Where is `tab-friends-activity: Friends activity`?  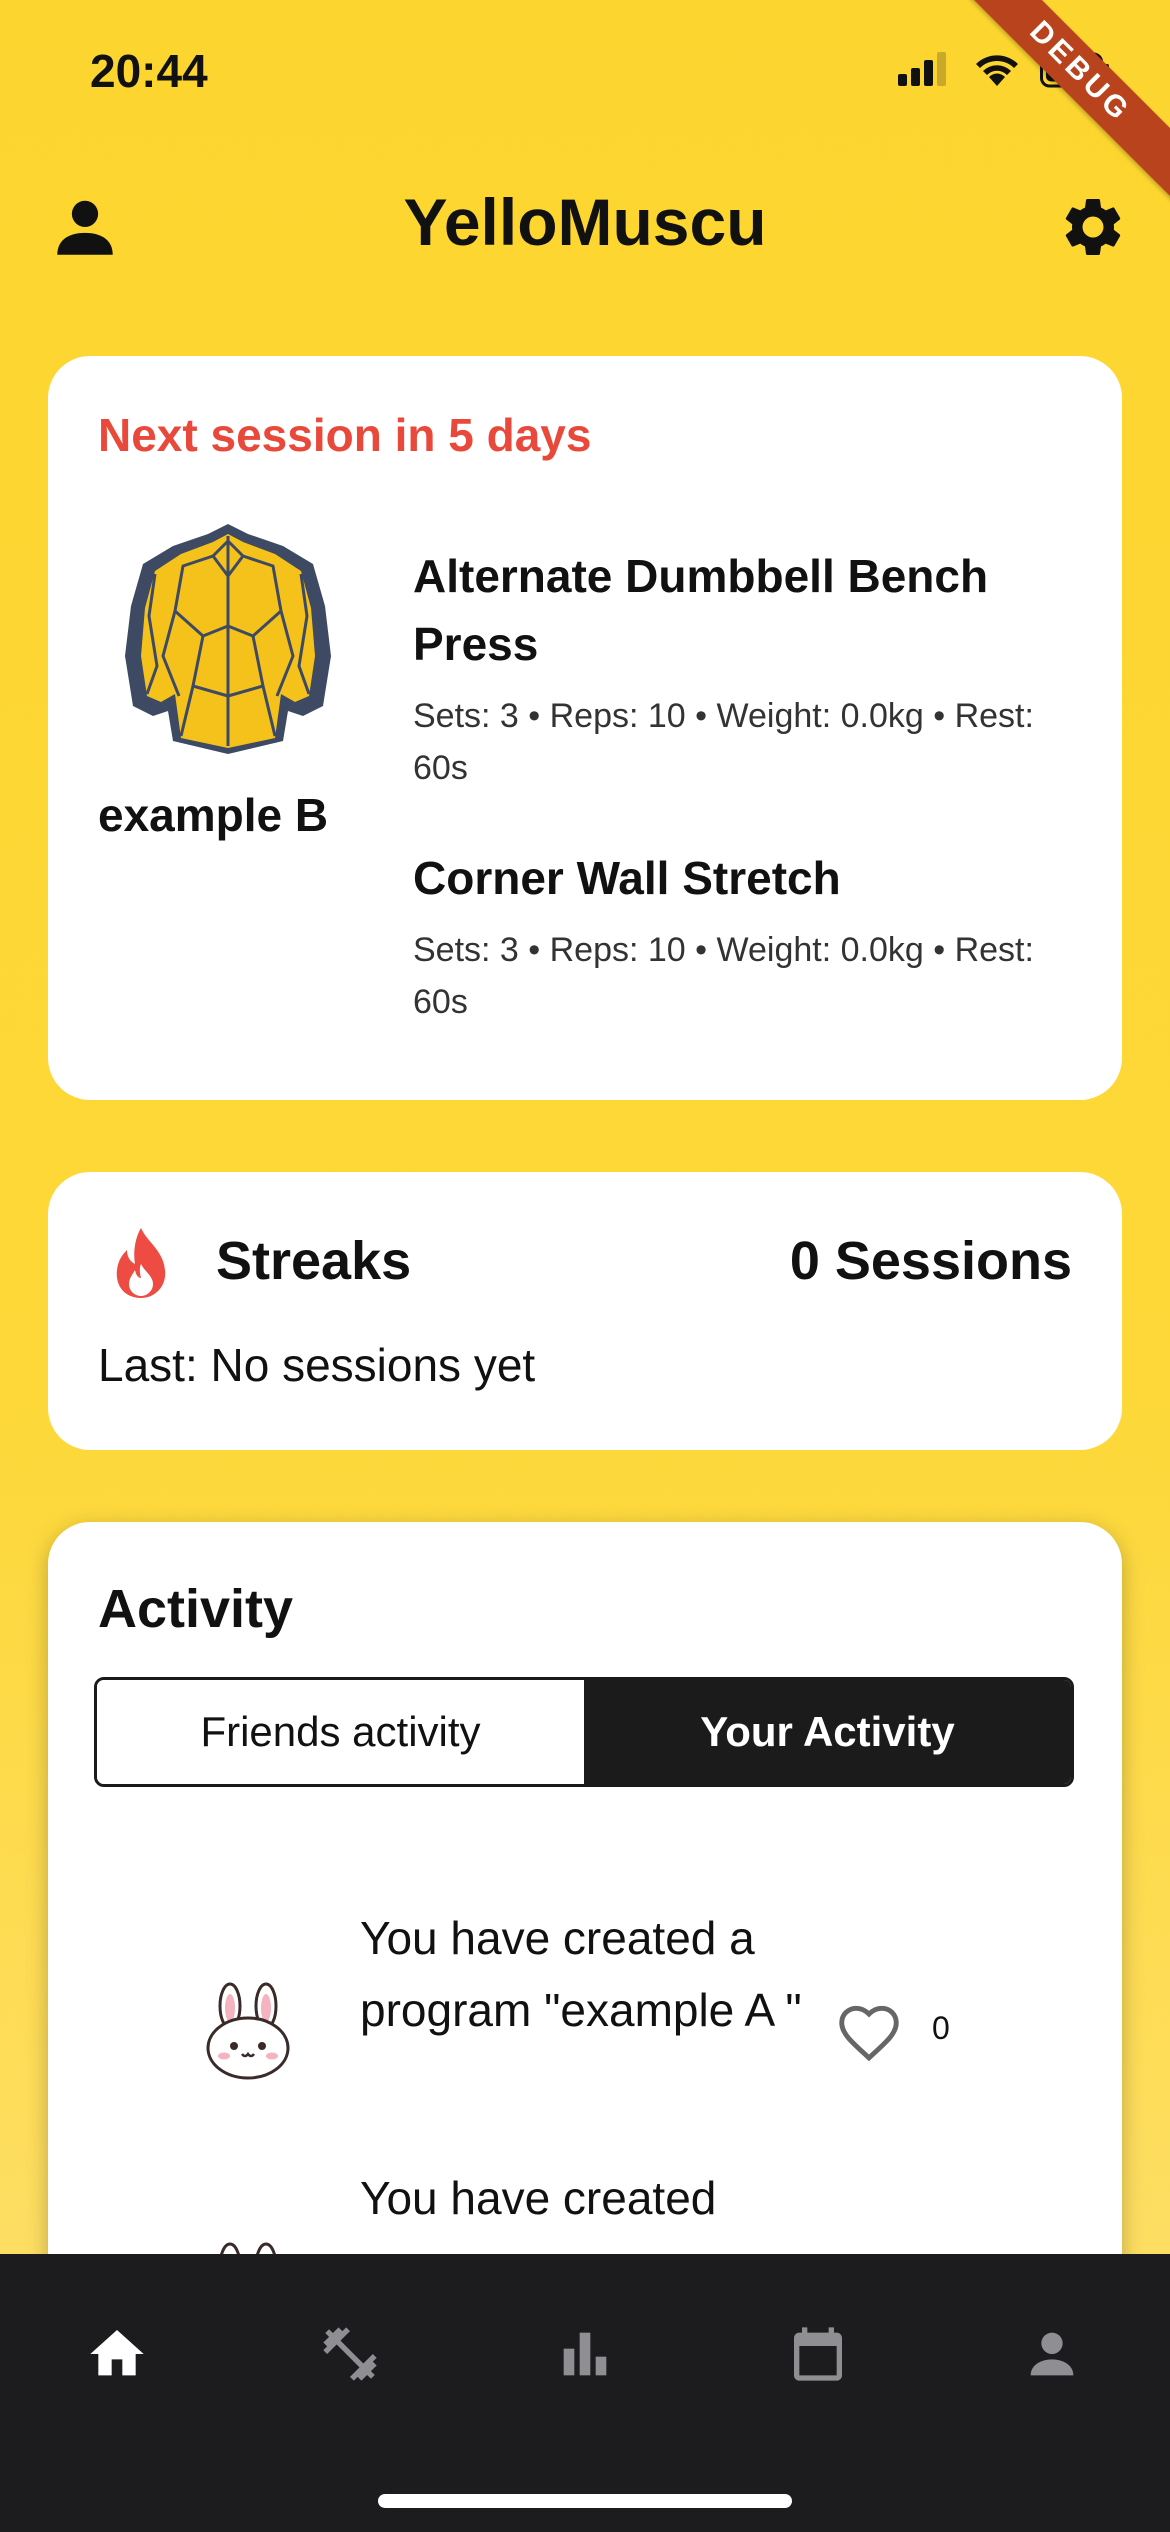 tab-friends-activity: Friends activity is located at coordinates (340, 1732).